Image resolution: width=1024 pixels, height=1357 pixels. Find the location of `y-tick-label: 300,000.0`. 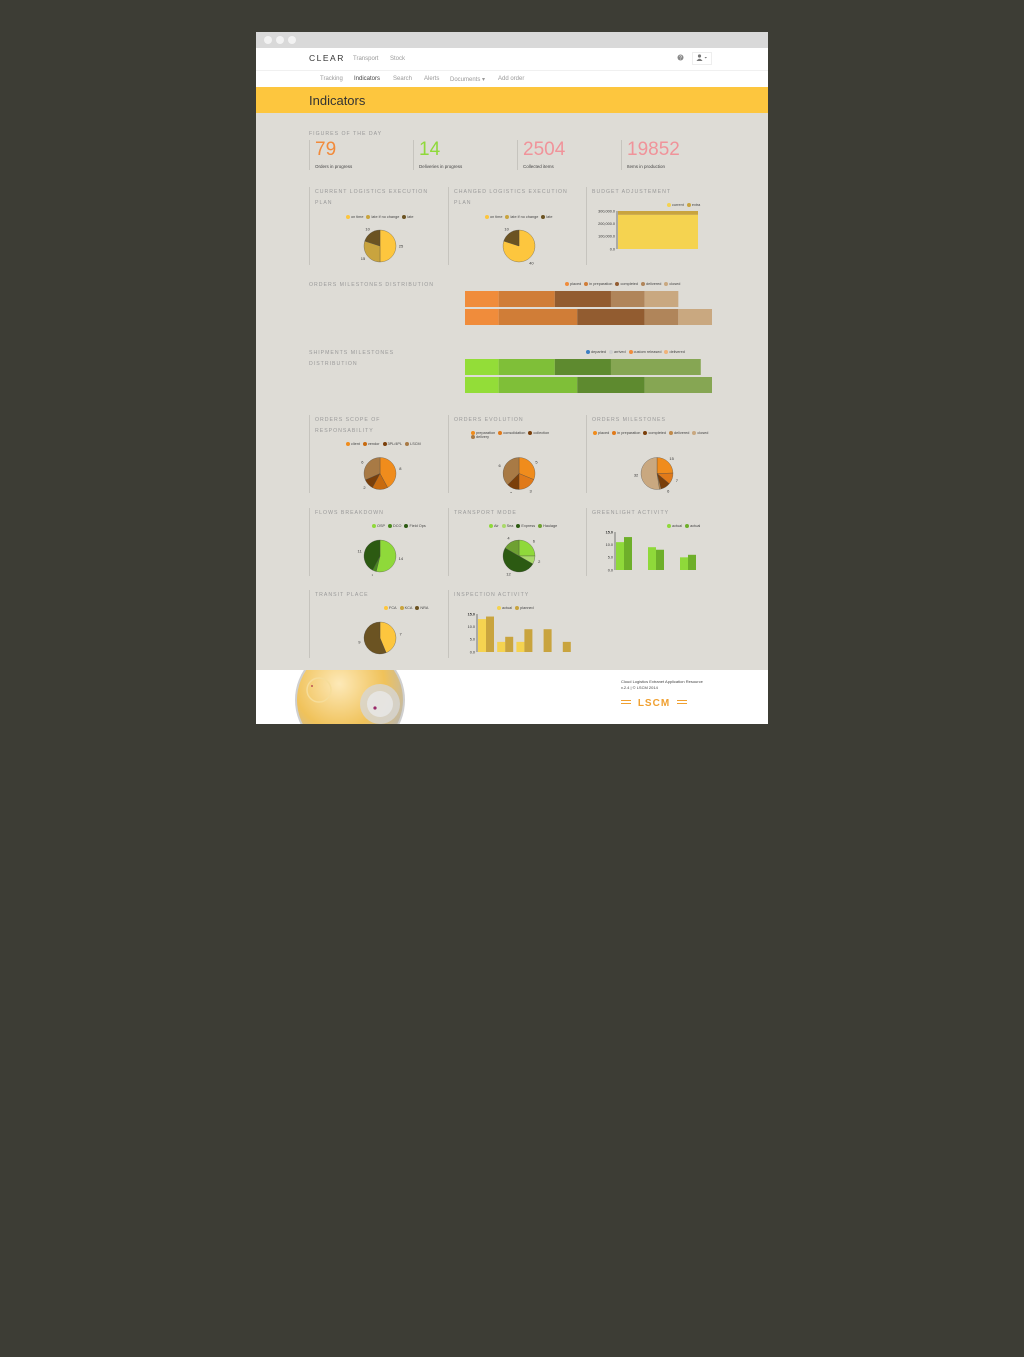

y-tick-label: 300,000.0 is located at coordinates (606, 211).